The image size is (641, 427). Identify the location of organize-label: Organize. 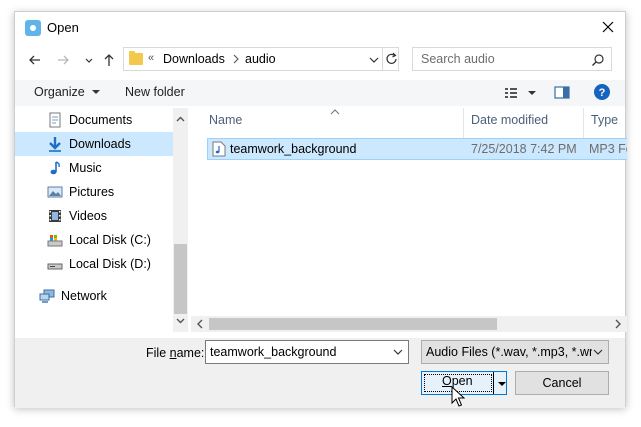
(59, 92).